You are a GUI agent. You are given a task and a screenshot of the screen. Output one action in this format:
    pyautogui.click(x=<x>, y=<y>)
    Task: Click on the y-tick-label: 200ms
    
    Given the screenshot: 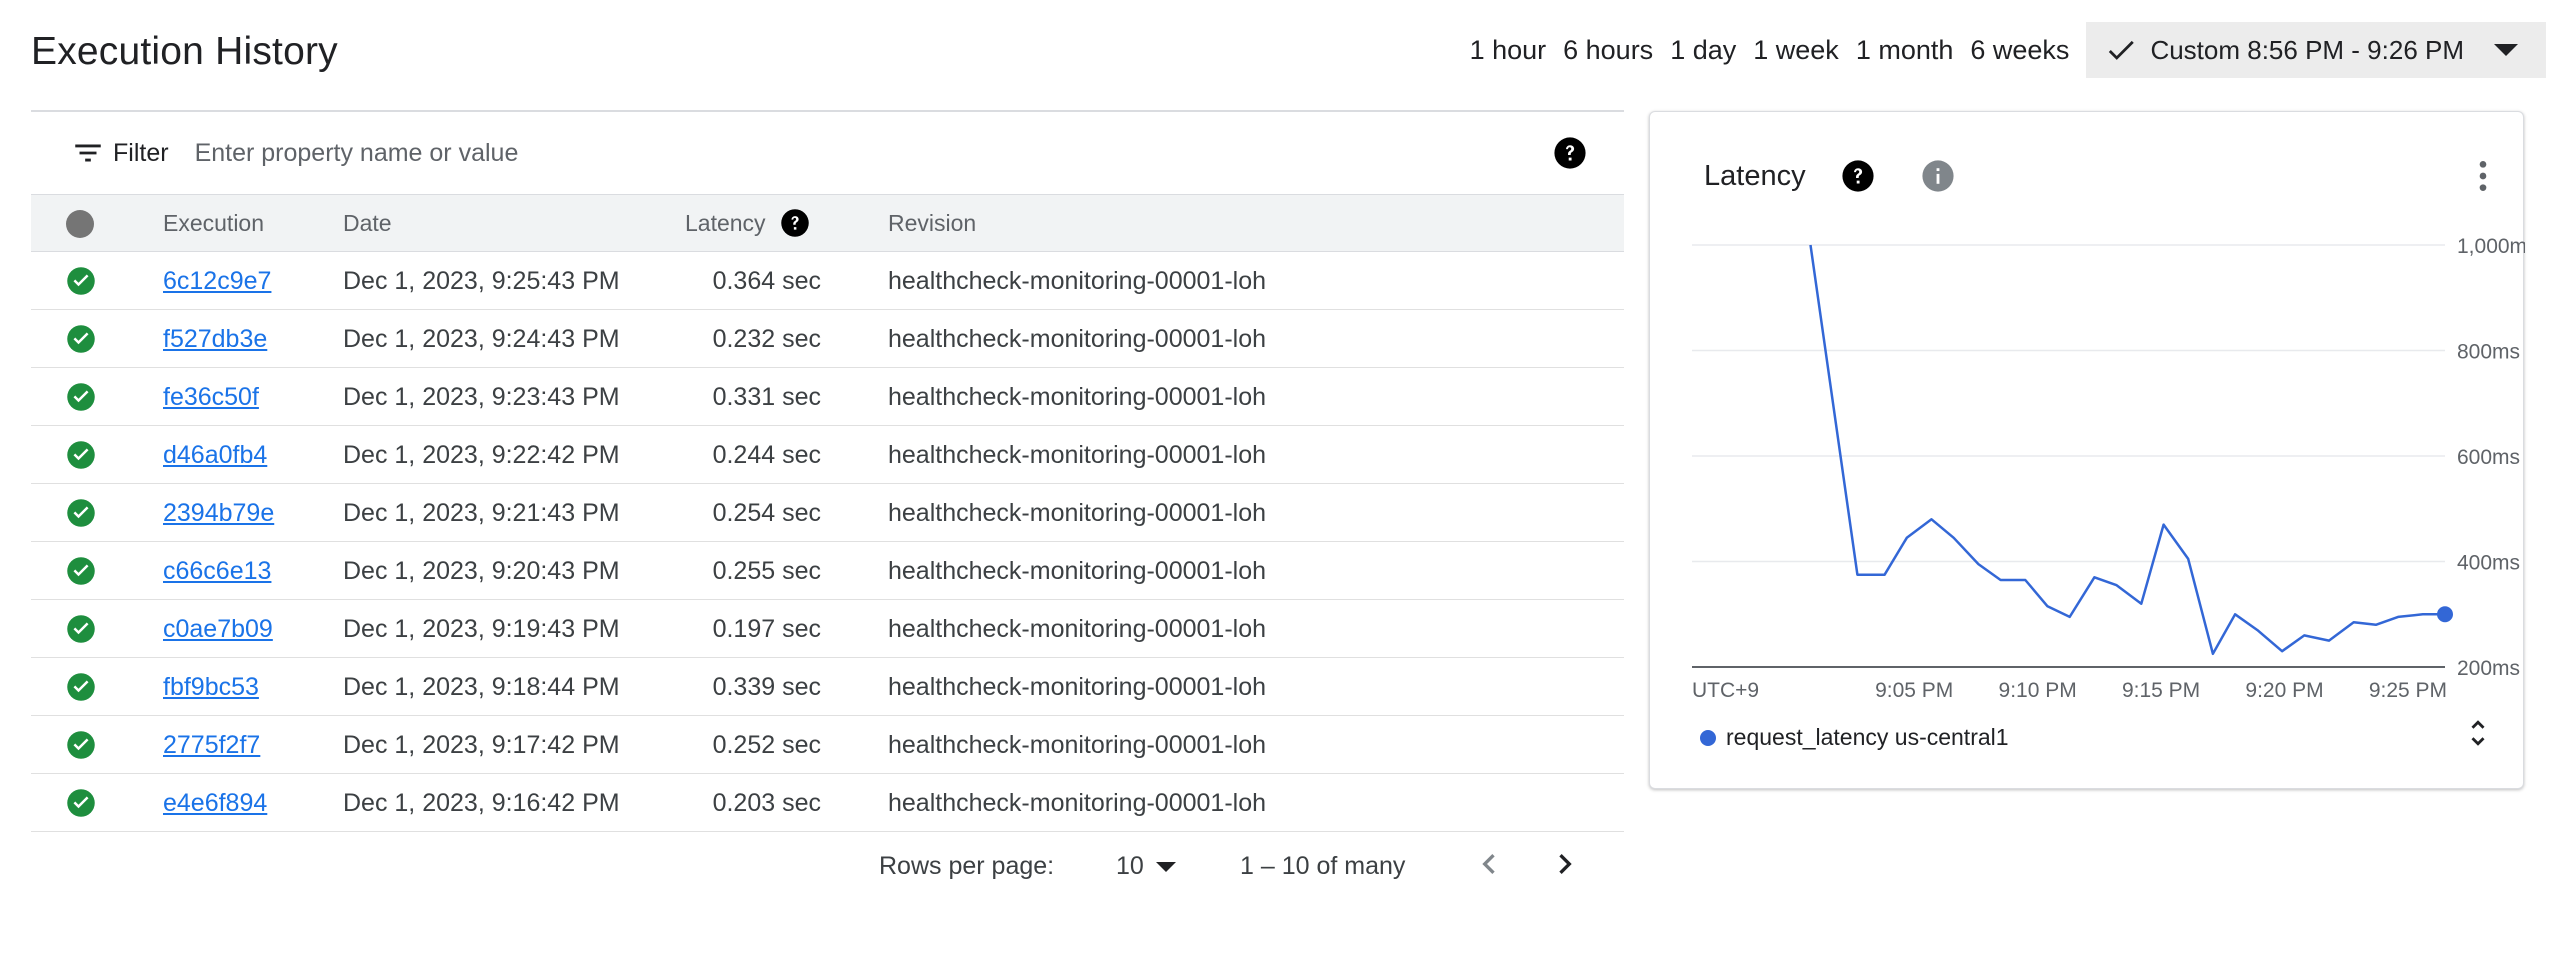 What is the action you would take?
    pyautogui.click(x=2488, y=668)
    